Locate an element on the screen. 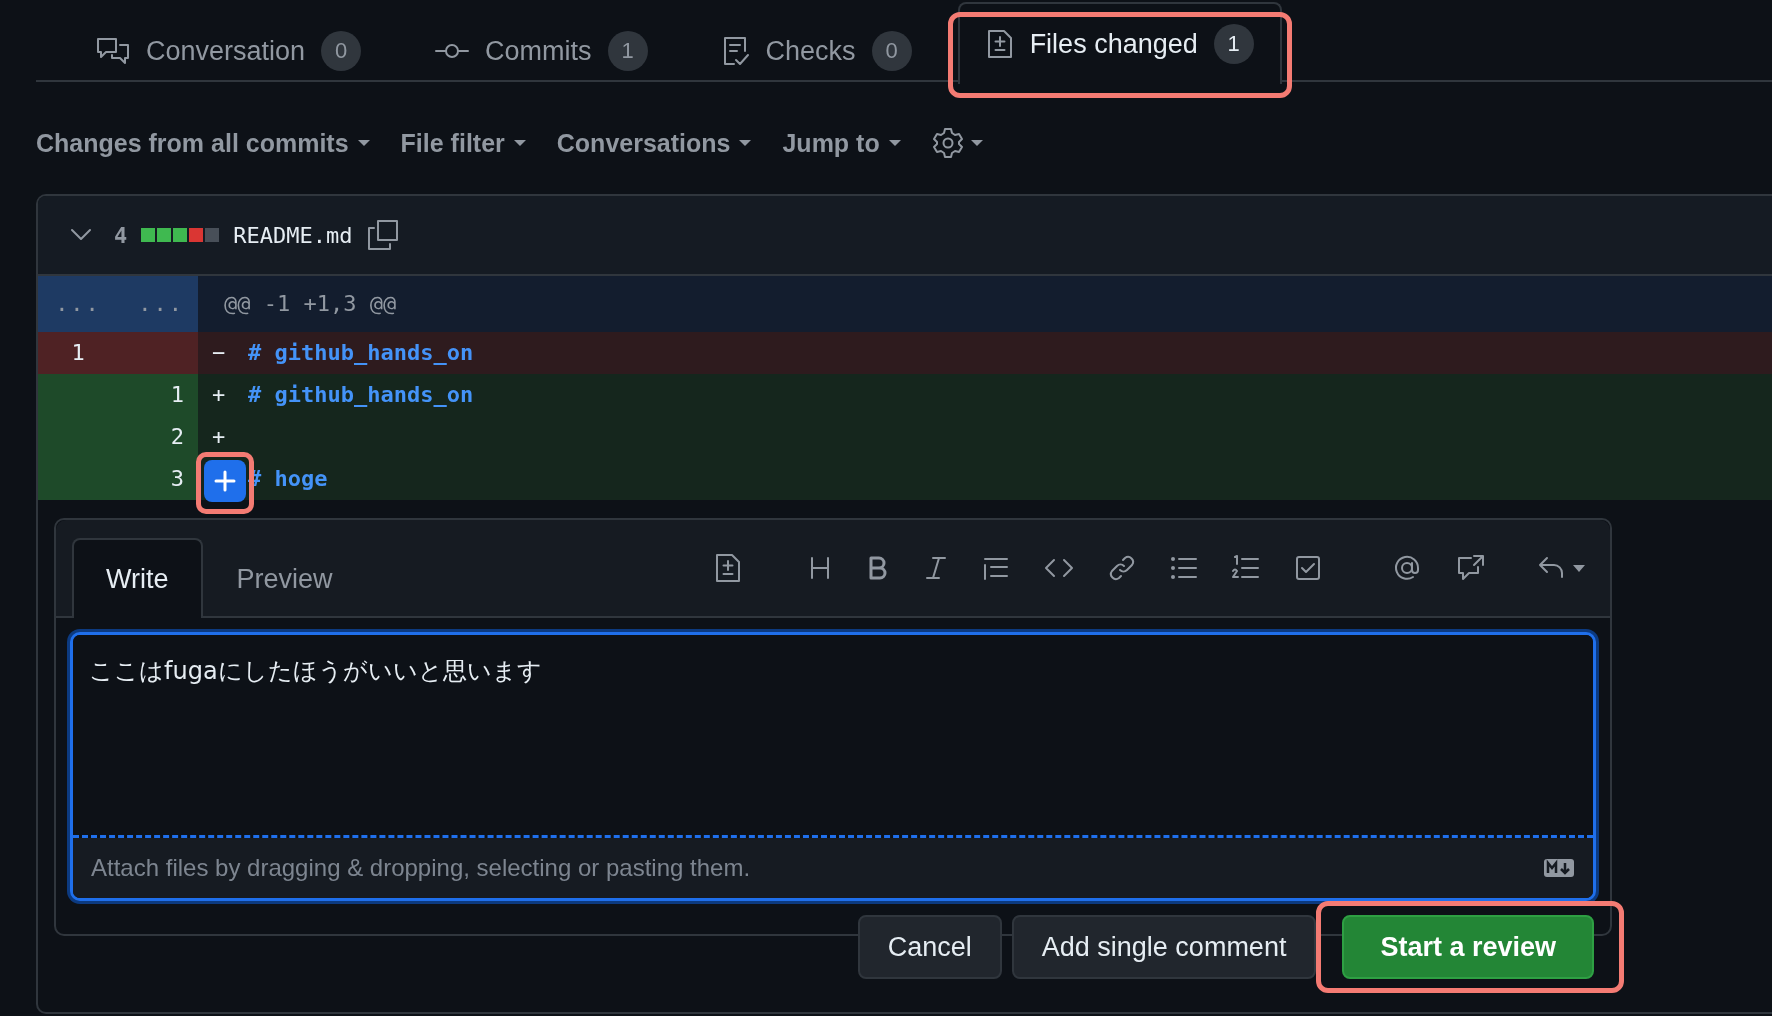 Image resolution: width=1772 pixels, height=1016 pixels. code-icon is located at coordinates (1059, 568).